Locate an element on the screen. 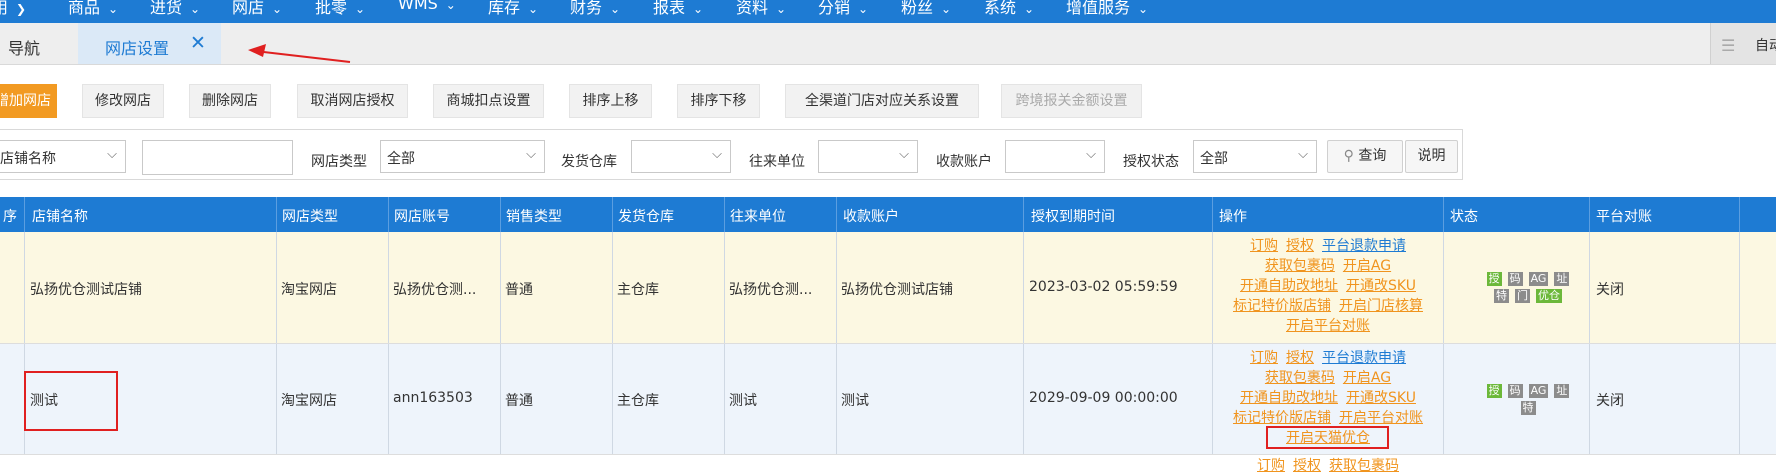 This screenshot has height=474, width=1776. cell-account: ann163503 is located at coordinates (433, 398).